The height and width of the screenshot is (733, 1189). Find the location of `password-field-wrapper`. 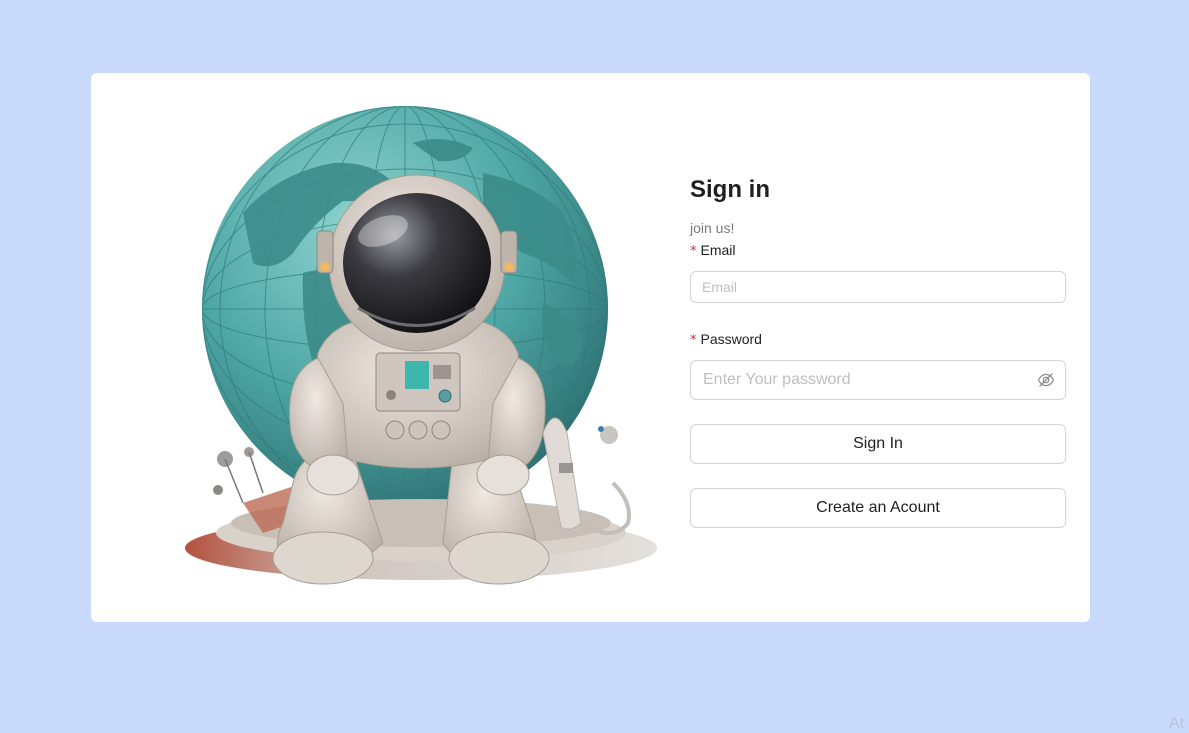

password-field-wrapper is located at coordinates (878, 380).